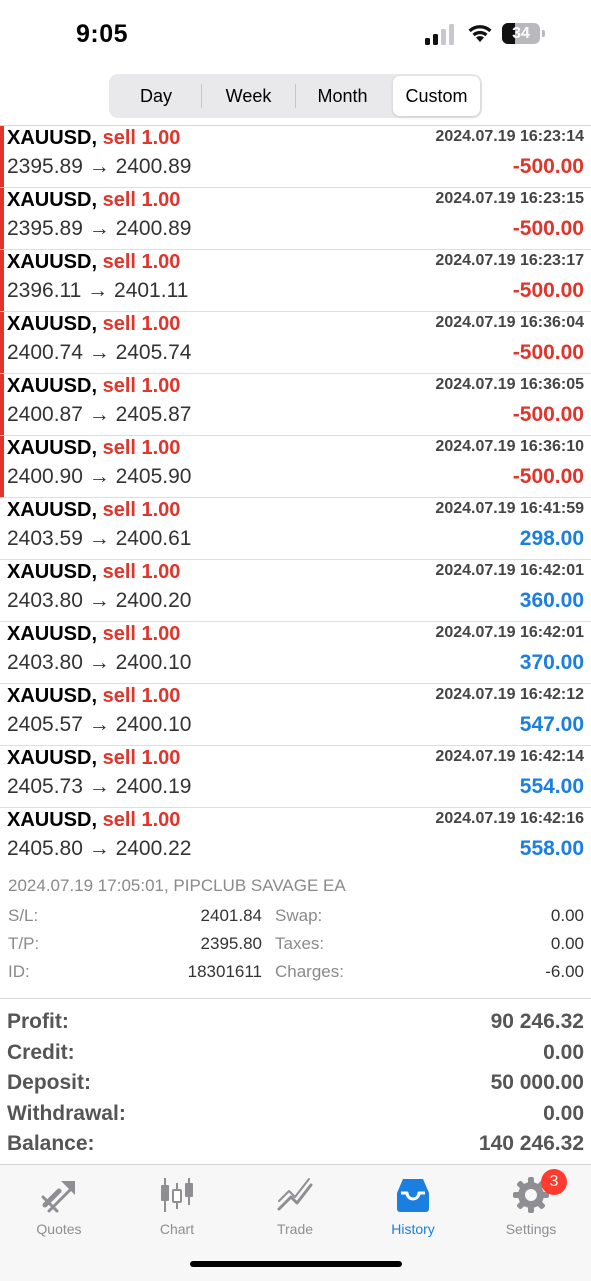 The image size is (591, 1281). What do you see at coordinates (551, 724) in the screenshot?
I see `deal-profit: 547.00` at bounding box center [551, 724].